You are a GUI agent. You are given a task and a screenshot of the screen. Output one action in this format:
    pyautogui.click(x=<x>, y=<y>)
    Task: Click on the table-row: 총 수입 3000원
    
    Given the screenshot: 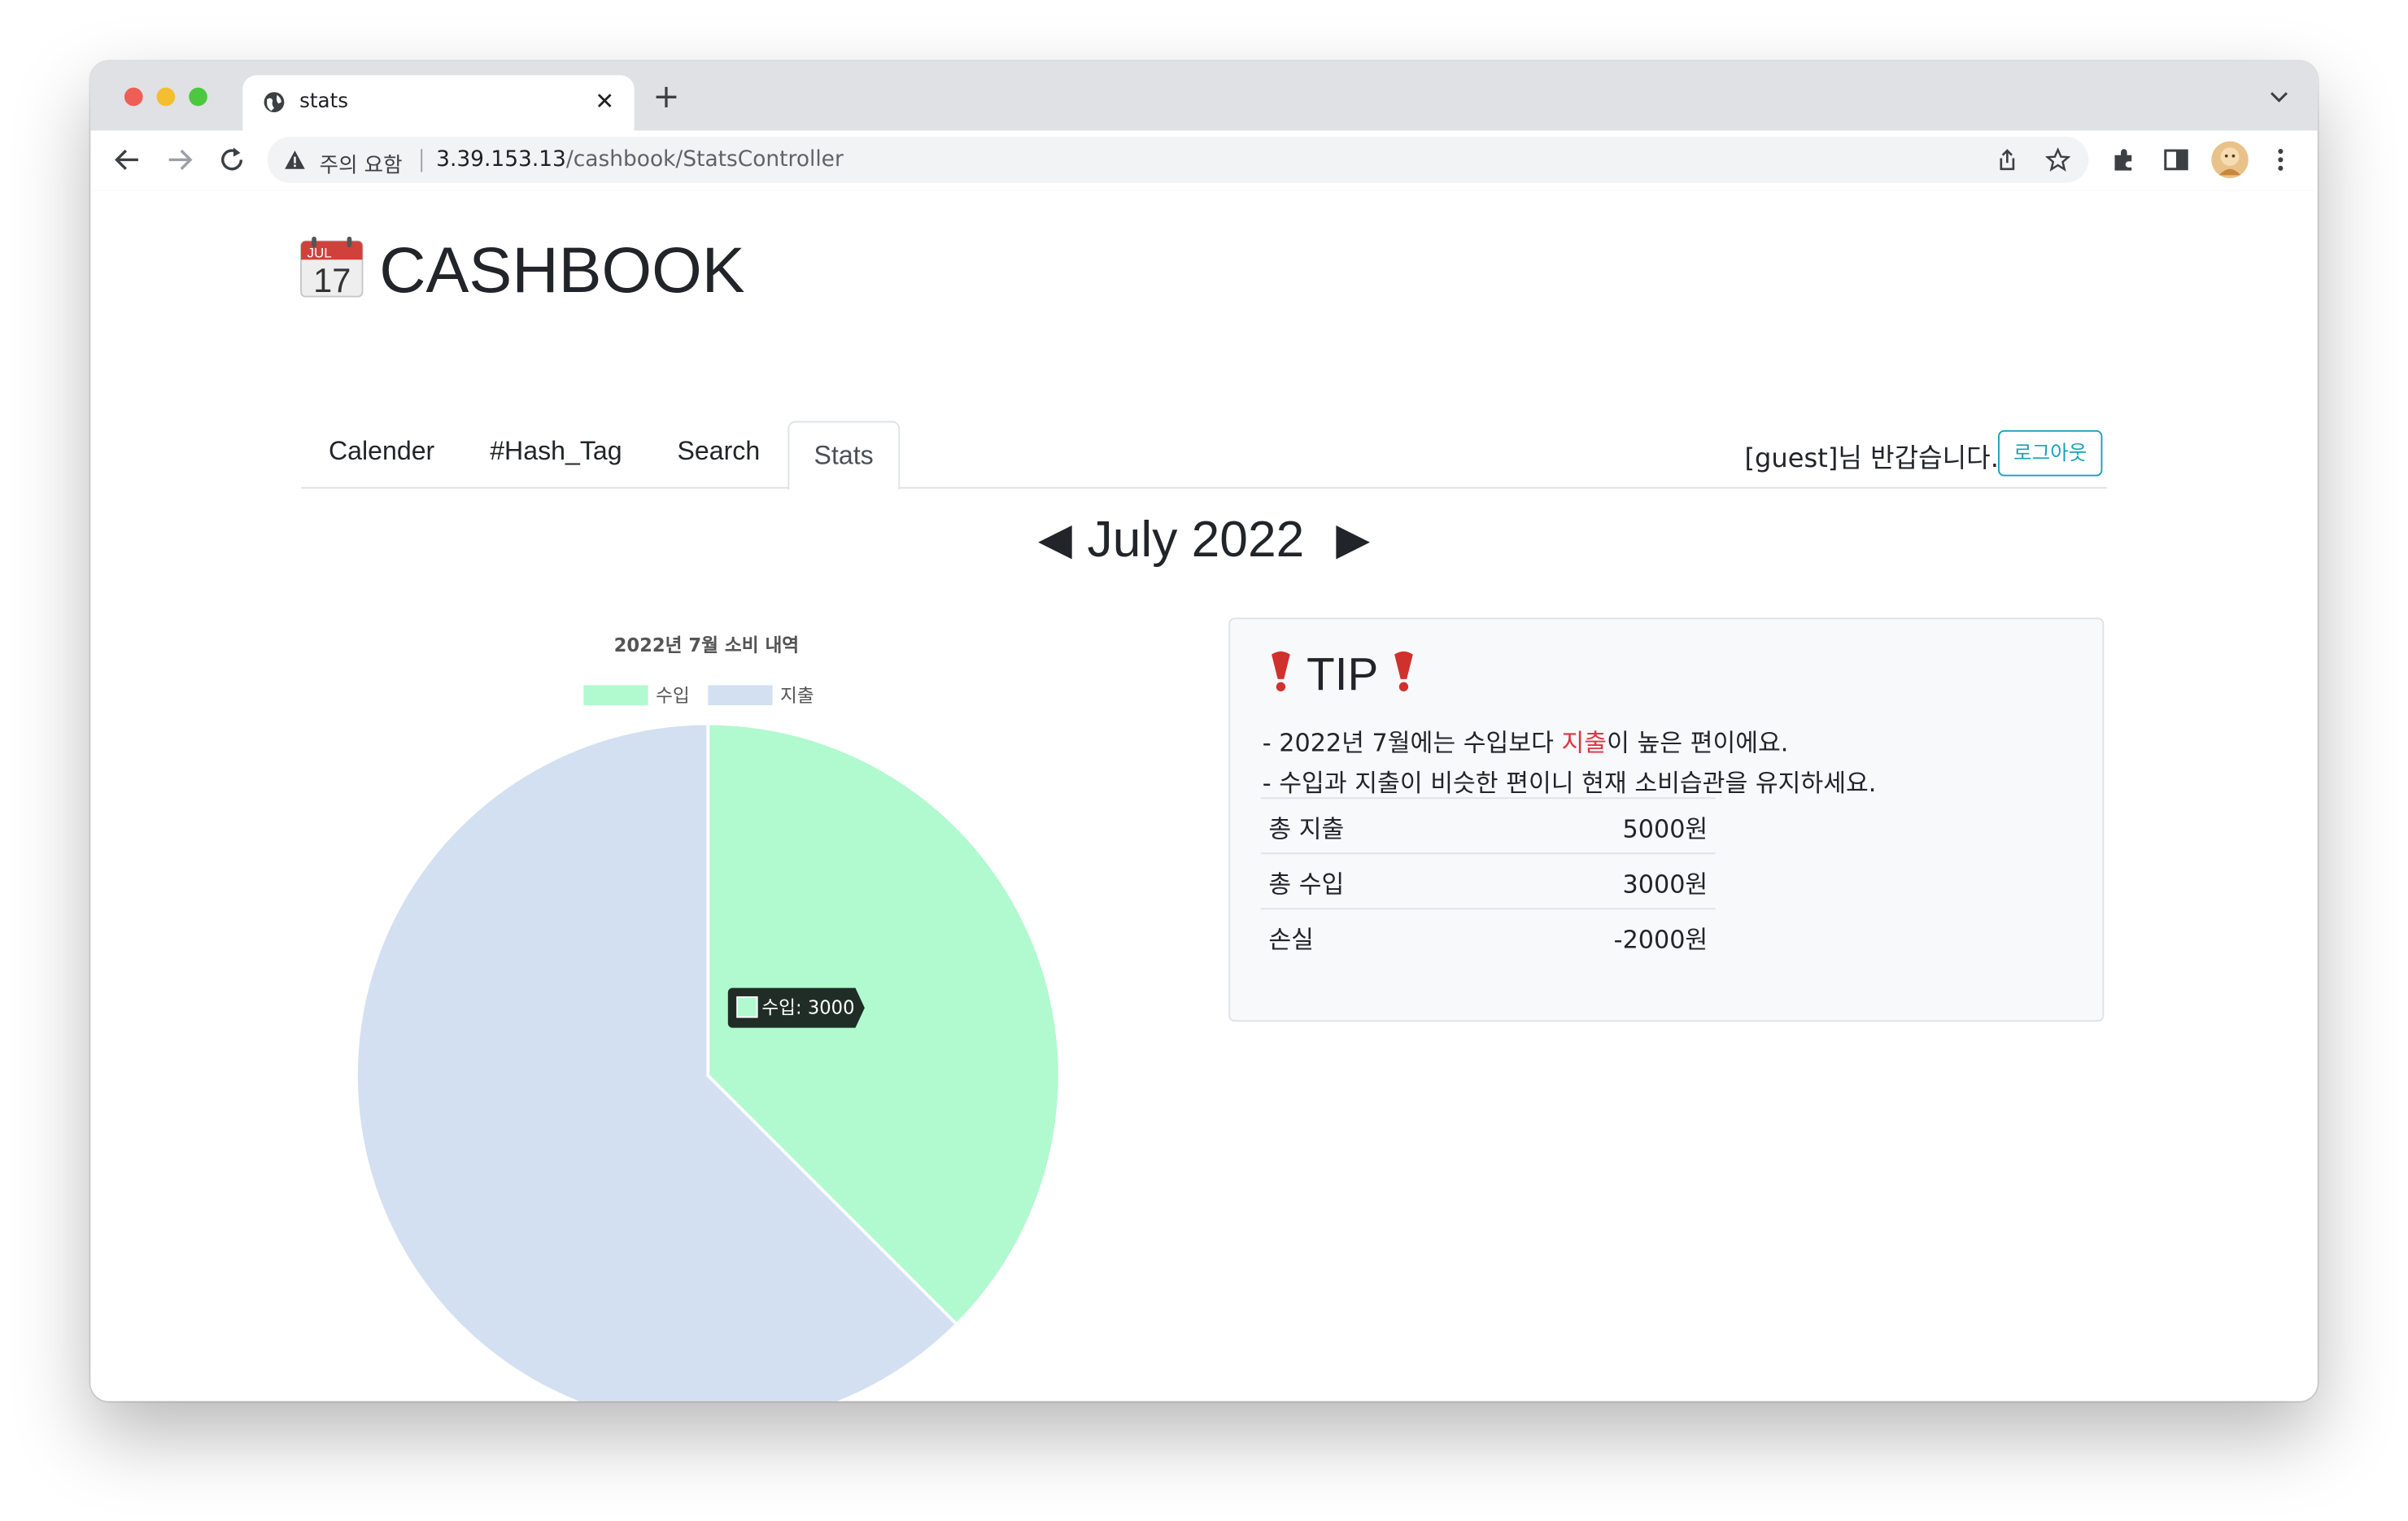 What is the action you would take?
    pyautogui.click(x=1488, y=880)
    